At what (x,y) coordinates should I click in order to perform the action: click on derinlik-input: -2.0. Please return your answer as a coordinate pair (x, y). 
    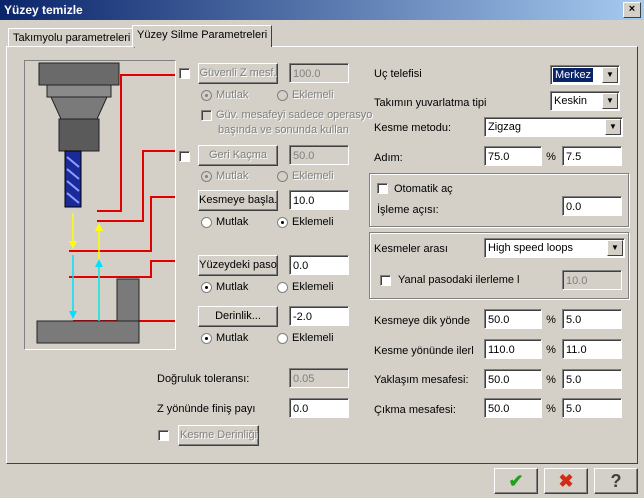
    Looking at the image, I should click on (319, 316).